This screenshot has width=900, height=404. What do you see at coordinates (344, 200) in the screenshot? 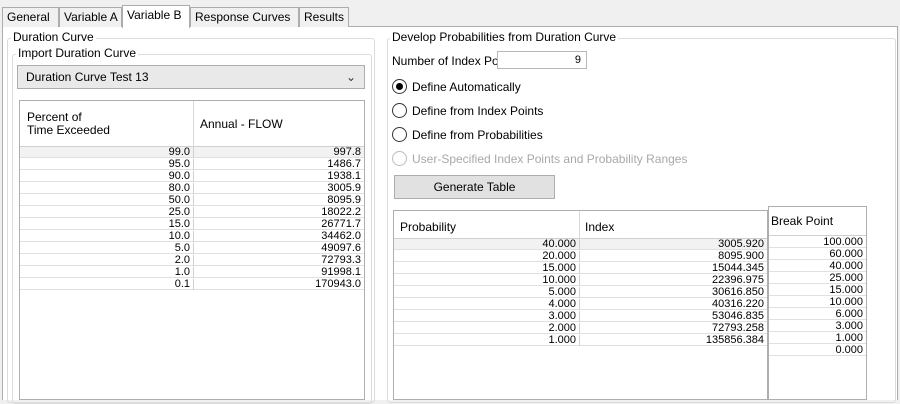
I see `annual-flow-cell: 8095.9` at bounding box center [344, 200].